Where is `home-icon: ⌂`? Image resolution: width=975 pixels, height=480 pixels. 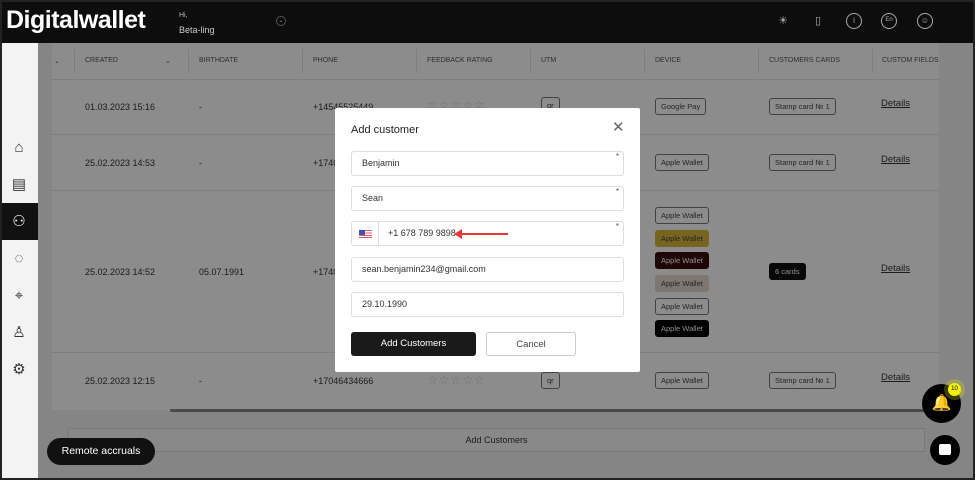
home-icon: ⌂ is located at coordinates (19, 147).